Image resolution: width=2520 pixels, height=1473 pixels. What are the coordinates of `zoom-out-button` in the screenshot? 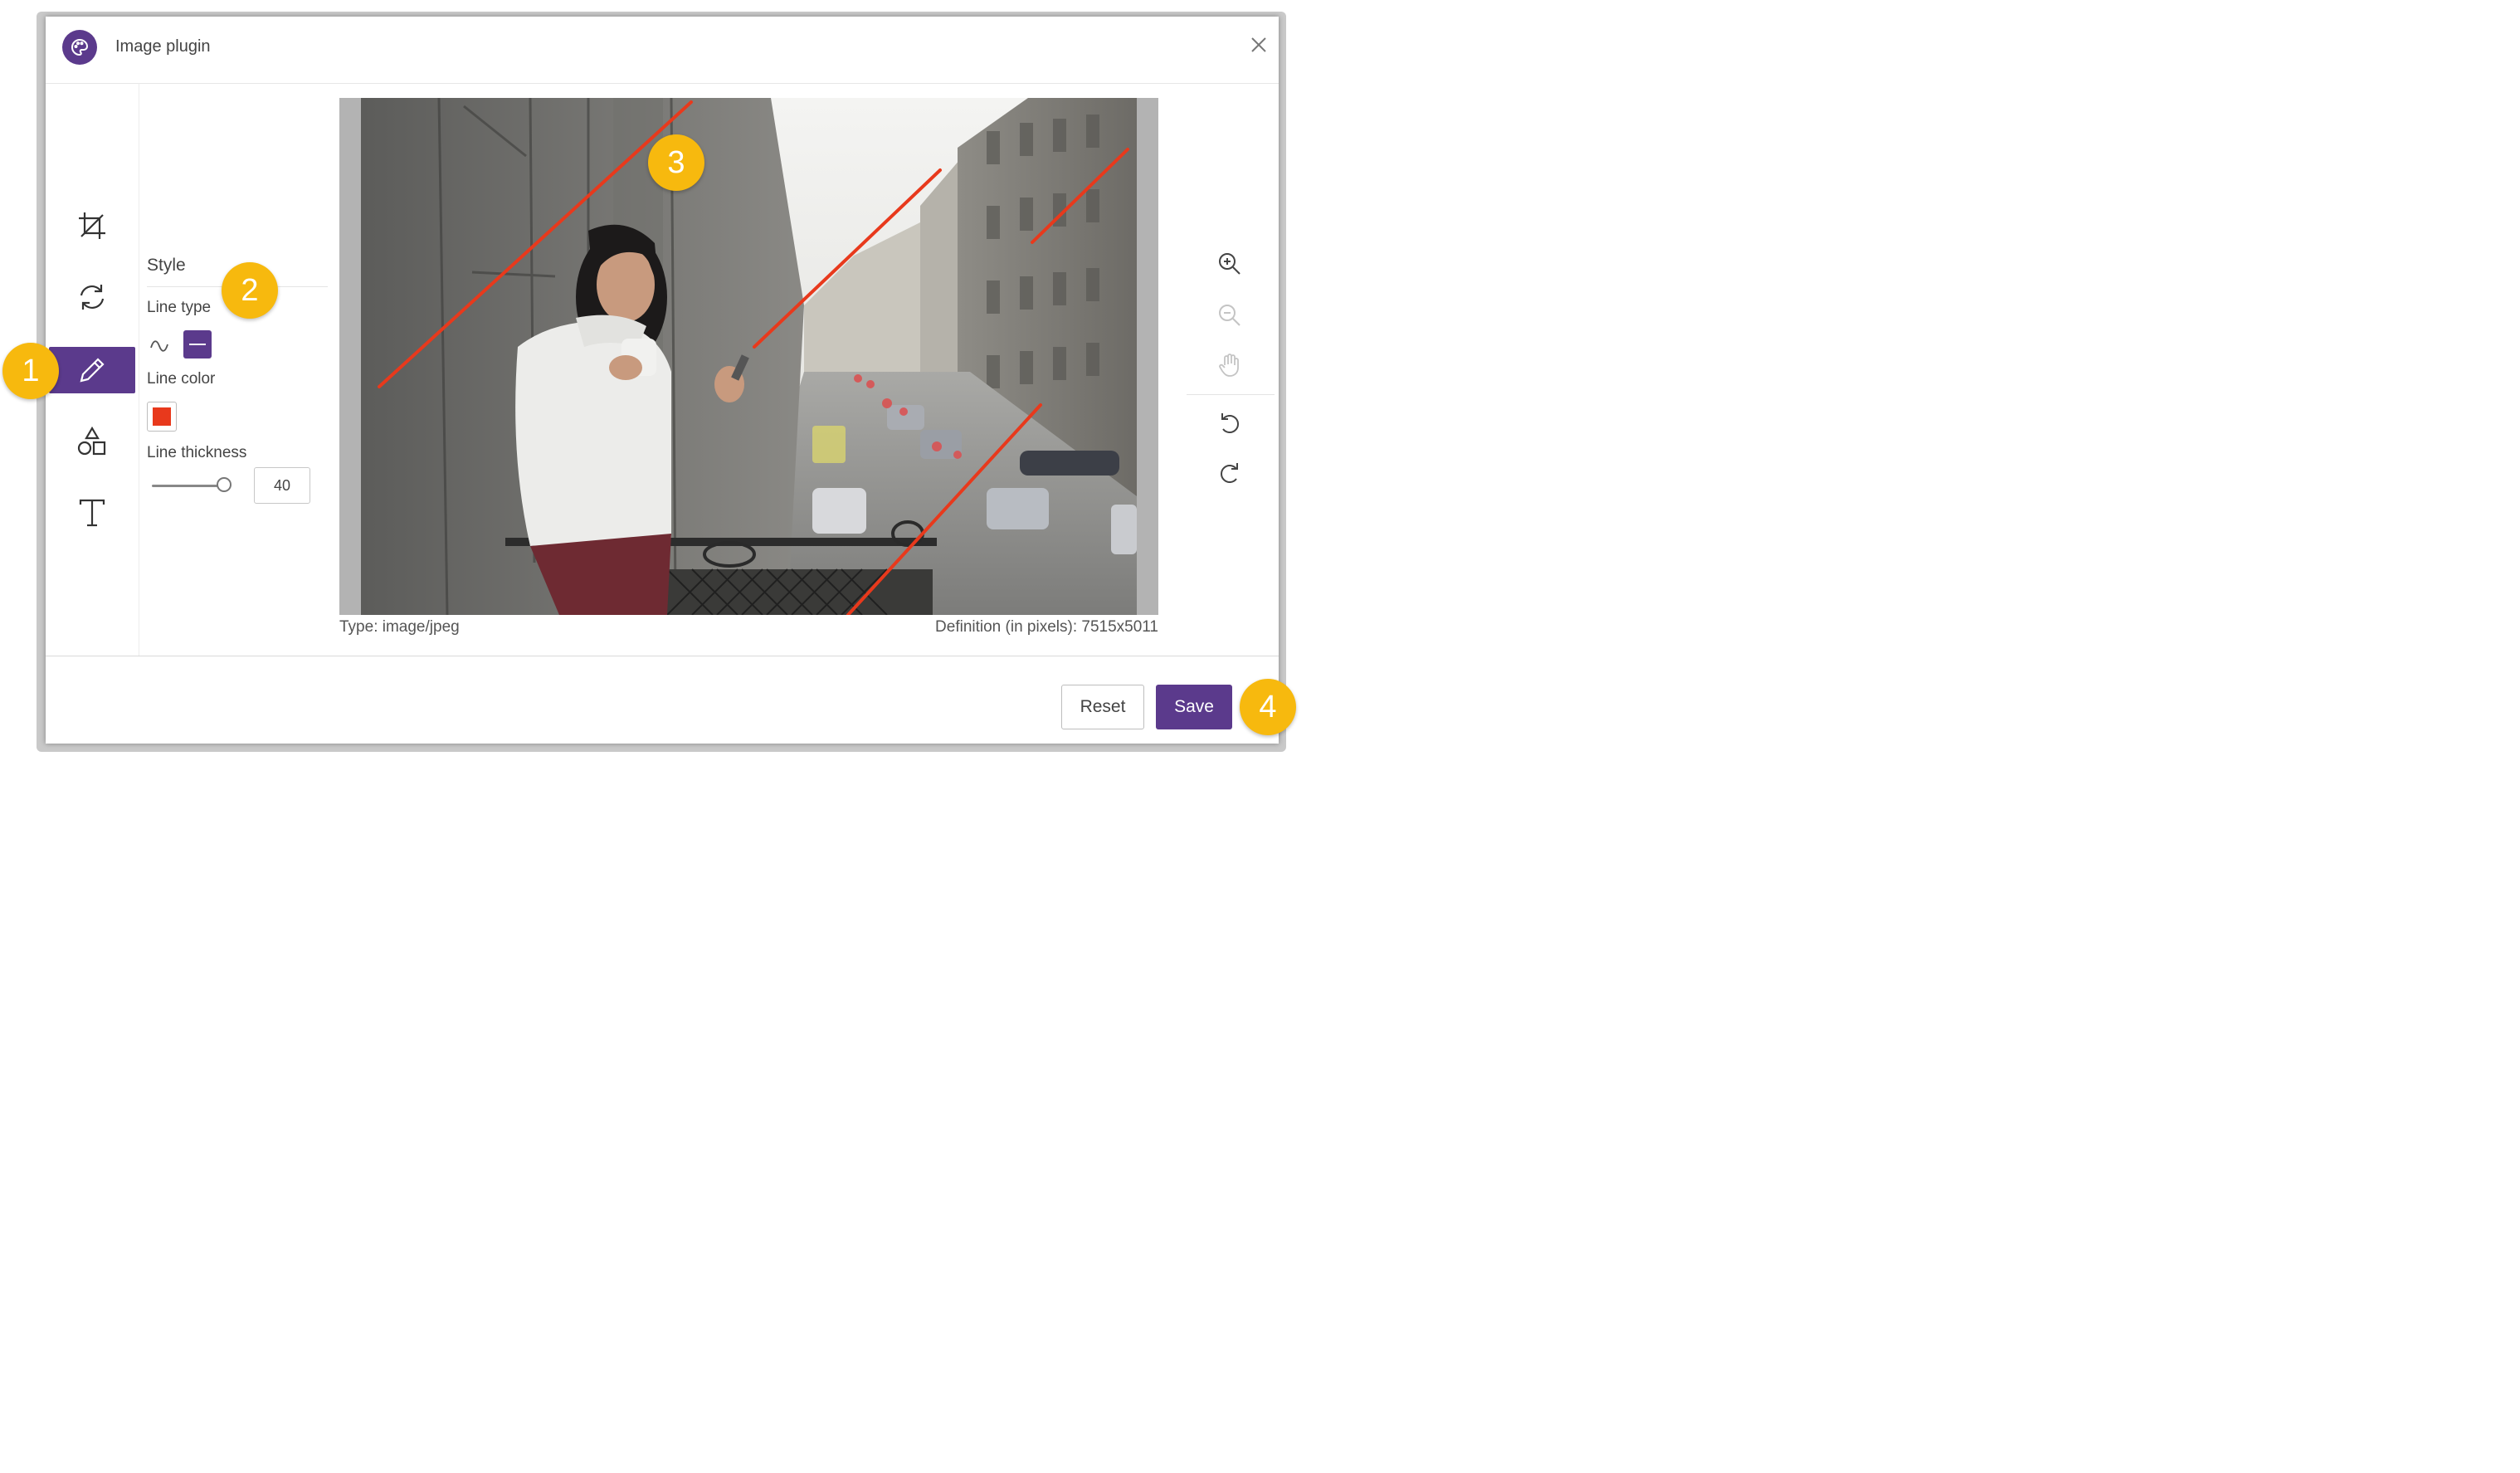 It's located at (1229, 315).